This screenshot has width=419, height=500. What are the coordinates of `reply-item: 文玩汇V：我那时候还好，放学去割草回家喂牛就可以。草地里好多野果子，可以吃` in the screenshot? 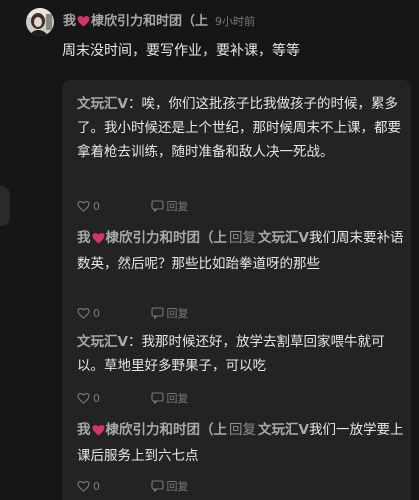 It's located at (242, 354).